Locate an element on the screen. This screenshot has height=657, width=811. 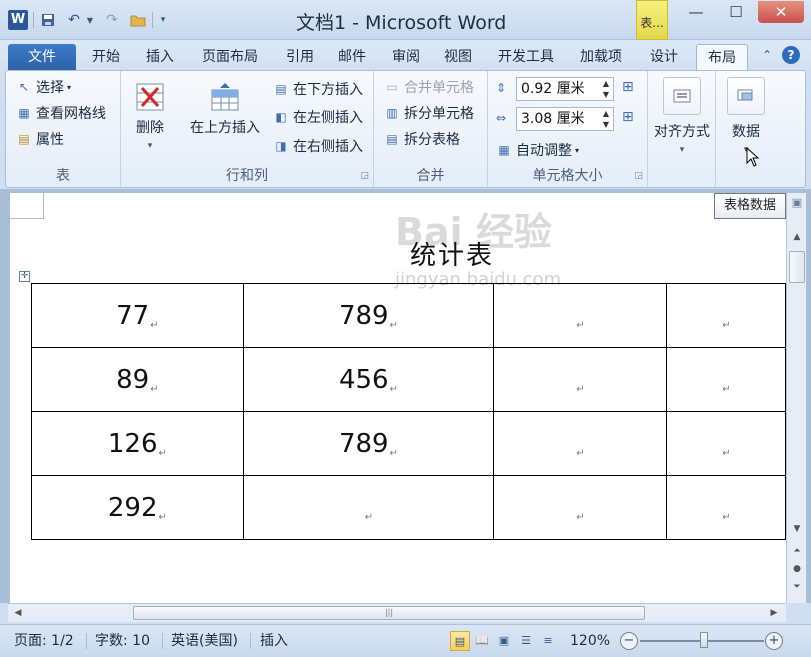
data-button: 数据 ▾ is located at coordinates (746, 116).